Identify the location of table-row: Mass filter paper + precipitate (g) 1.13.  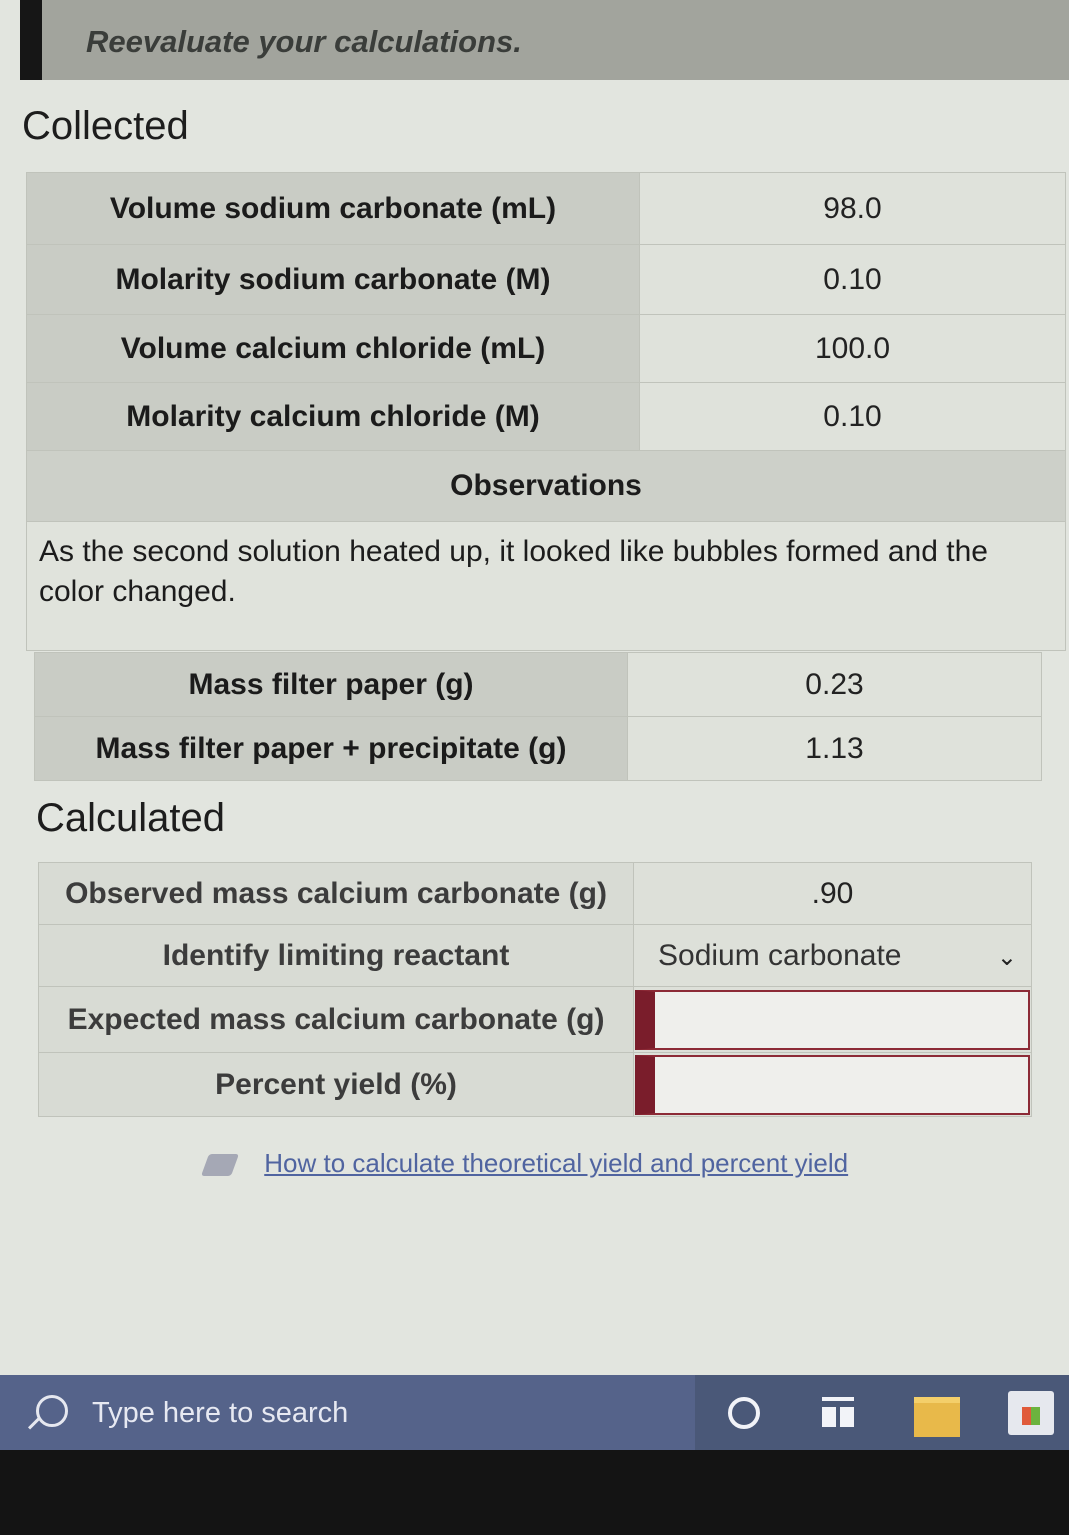
(538, 748).